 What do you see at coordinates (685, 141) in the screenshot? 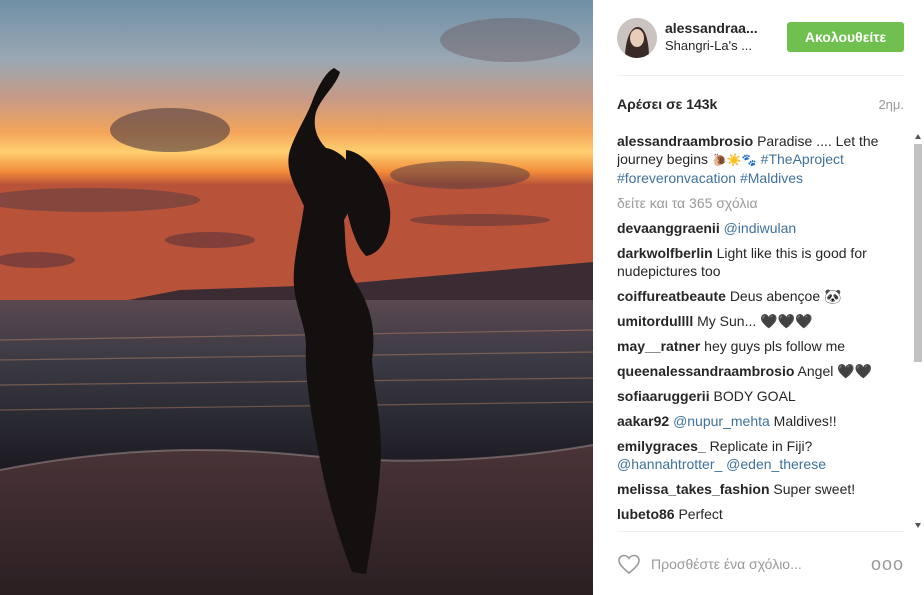
I see `caption-username: alessandraambrosio` at bounding box center [685, 141].